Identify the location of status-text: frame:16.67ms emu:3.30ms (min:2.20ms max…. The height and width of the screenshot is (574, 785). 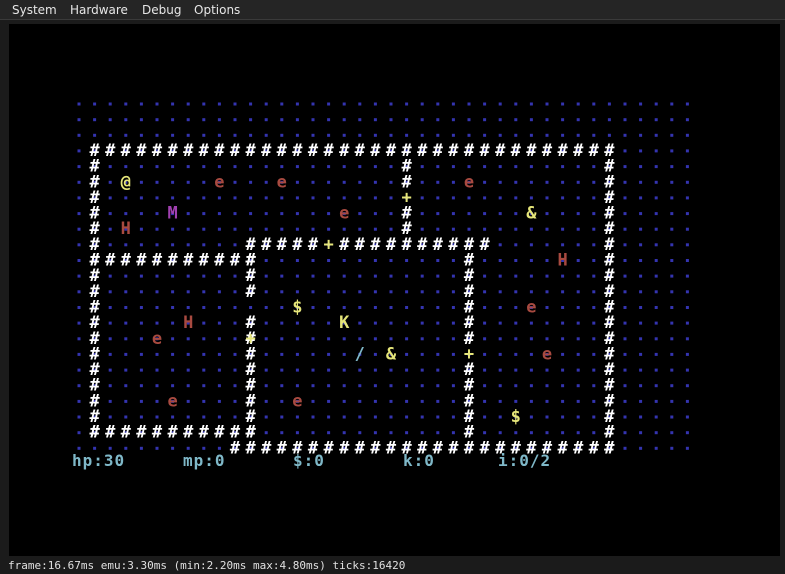
(207, 565).